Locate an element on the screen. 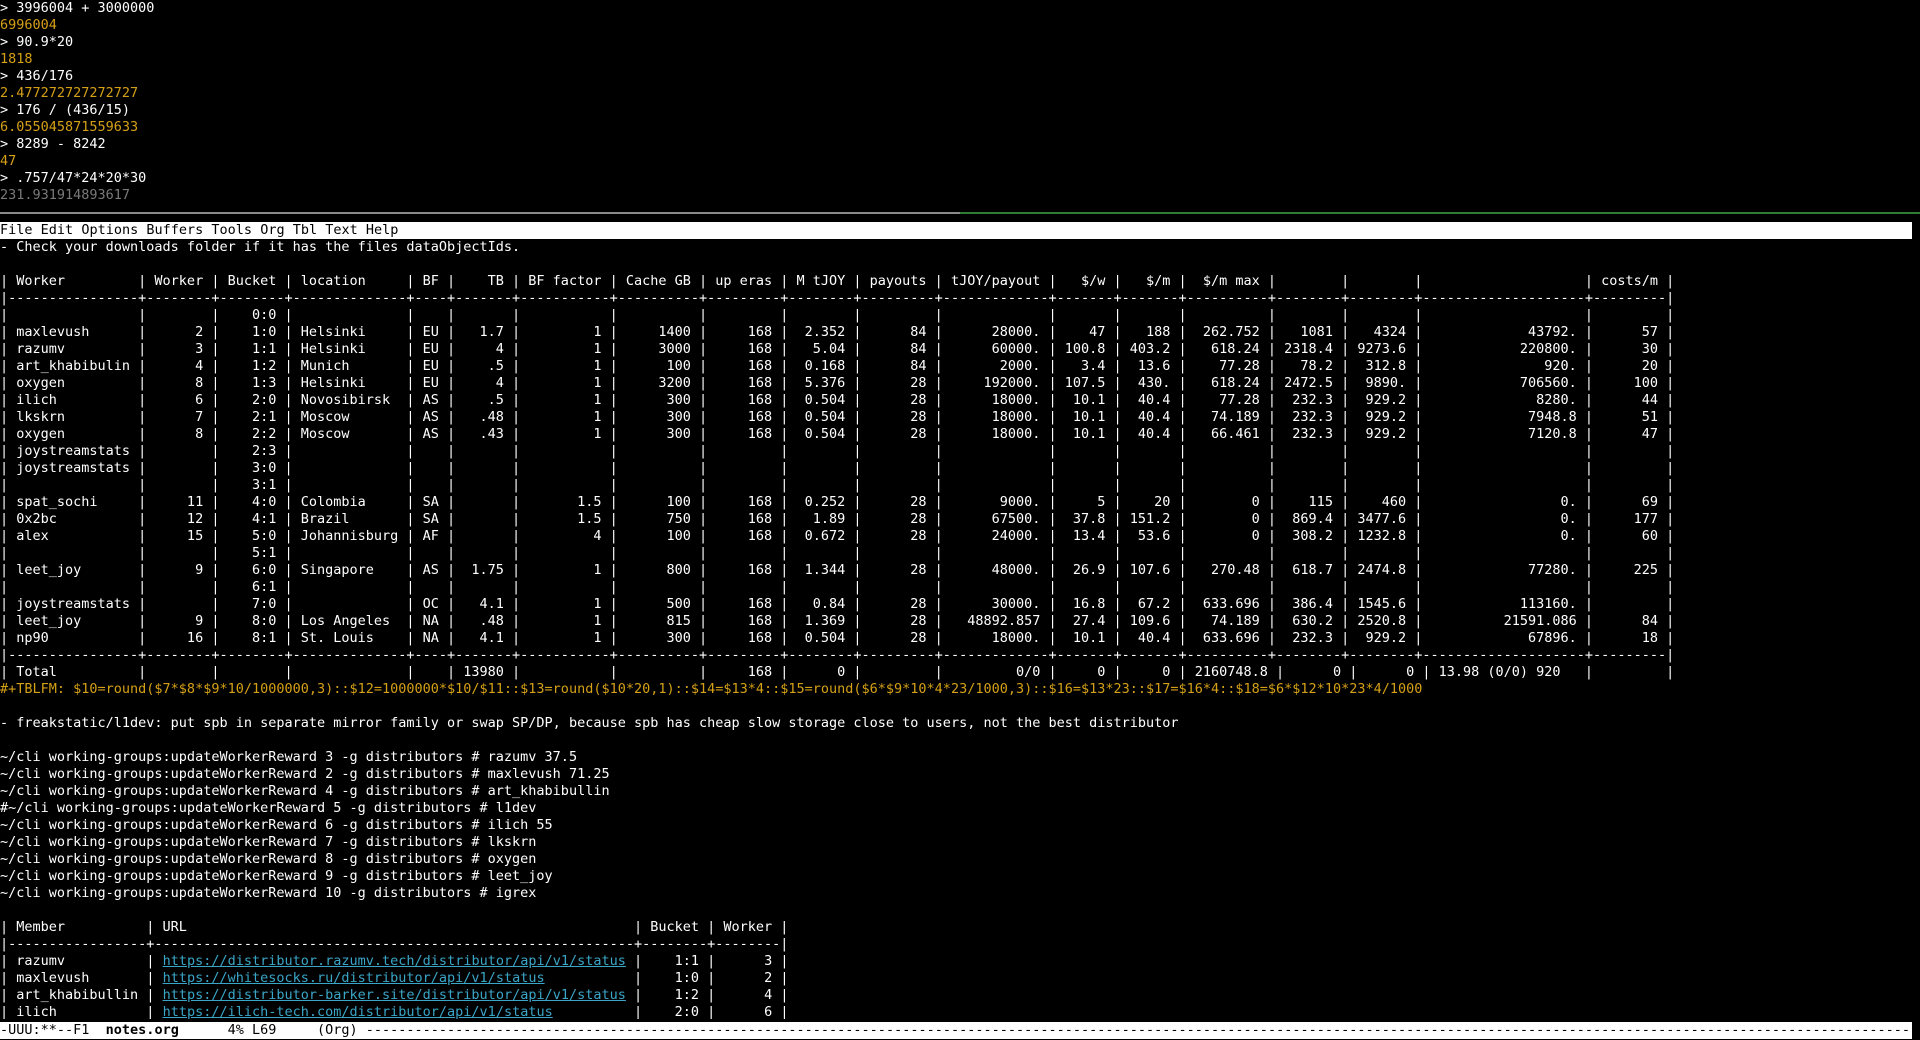  menu-item-text: Text is located at coordinates (341, 230).